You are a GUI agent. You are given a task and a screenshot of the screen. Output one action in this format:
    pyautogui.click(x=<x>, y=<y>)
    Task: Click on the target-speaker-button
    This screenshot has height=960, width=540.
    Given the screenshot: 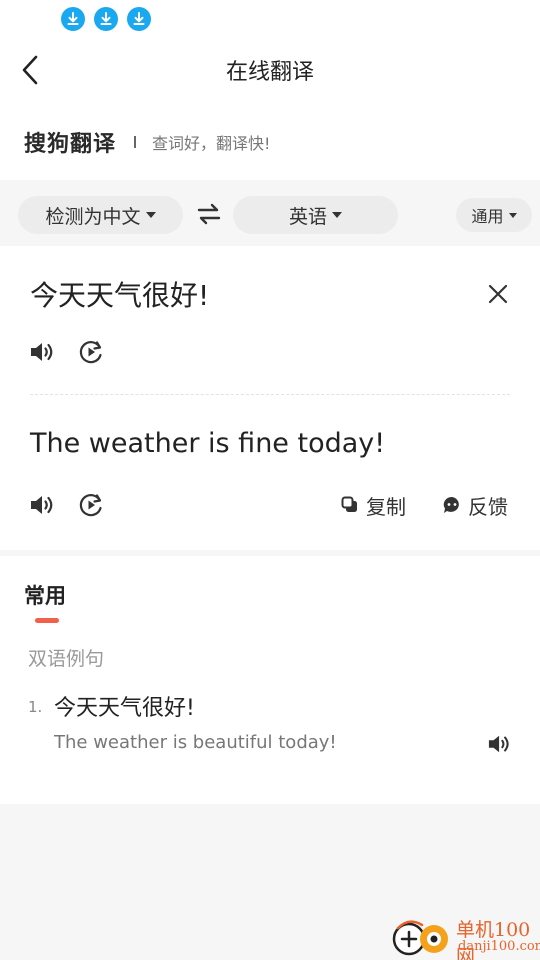 What is the action you would take?
    pyautogui.click(x=43, y=505)
    